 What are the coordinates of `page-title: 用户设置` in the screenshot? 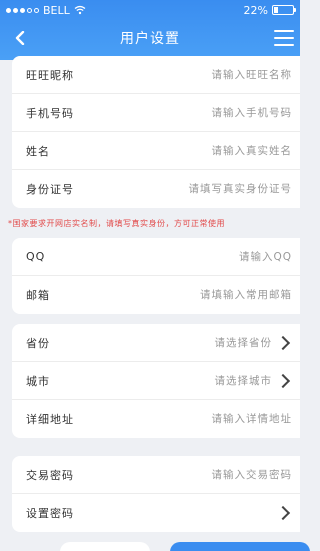 It's located at (150, 39).